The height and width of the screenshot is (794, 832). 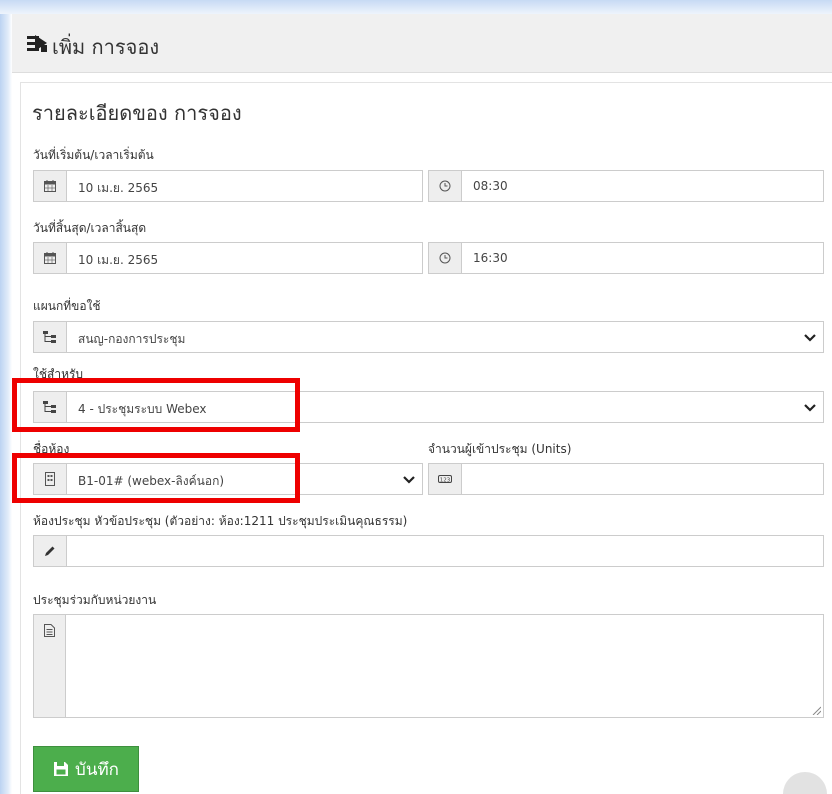 I want to click on start-date-field: 10 เม.ย. 2565, so click(x=228, y=186).